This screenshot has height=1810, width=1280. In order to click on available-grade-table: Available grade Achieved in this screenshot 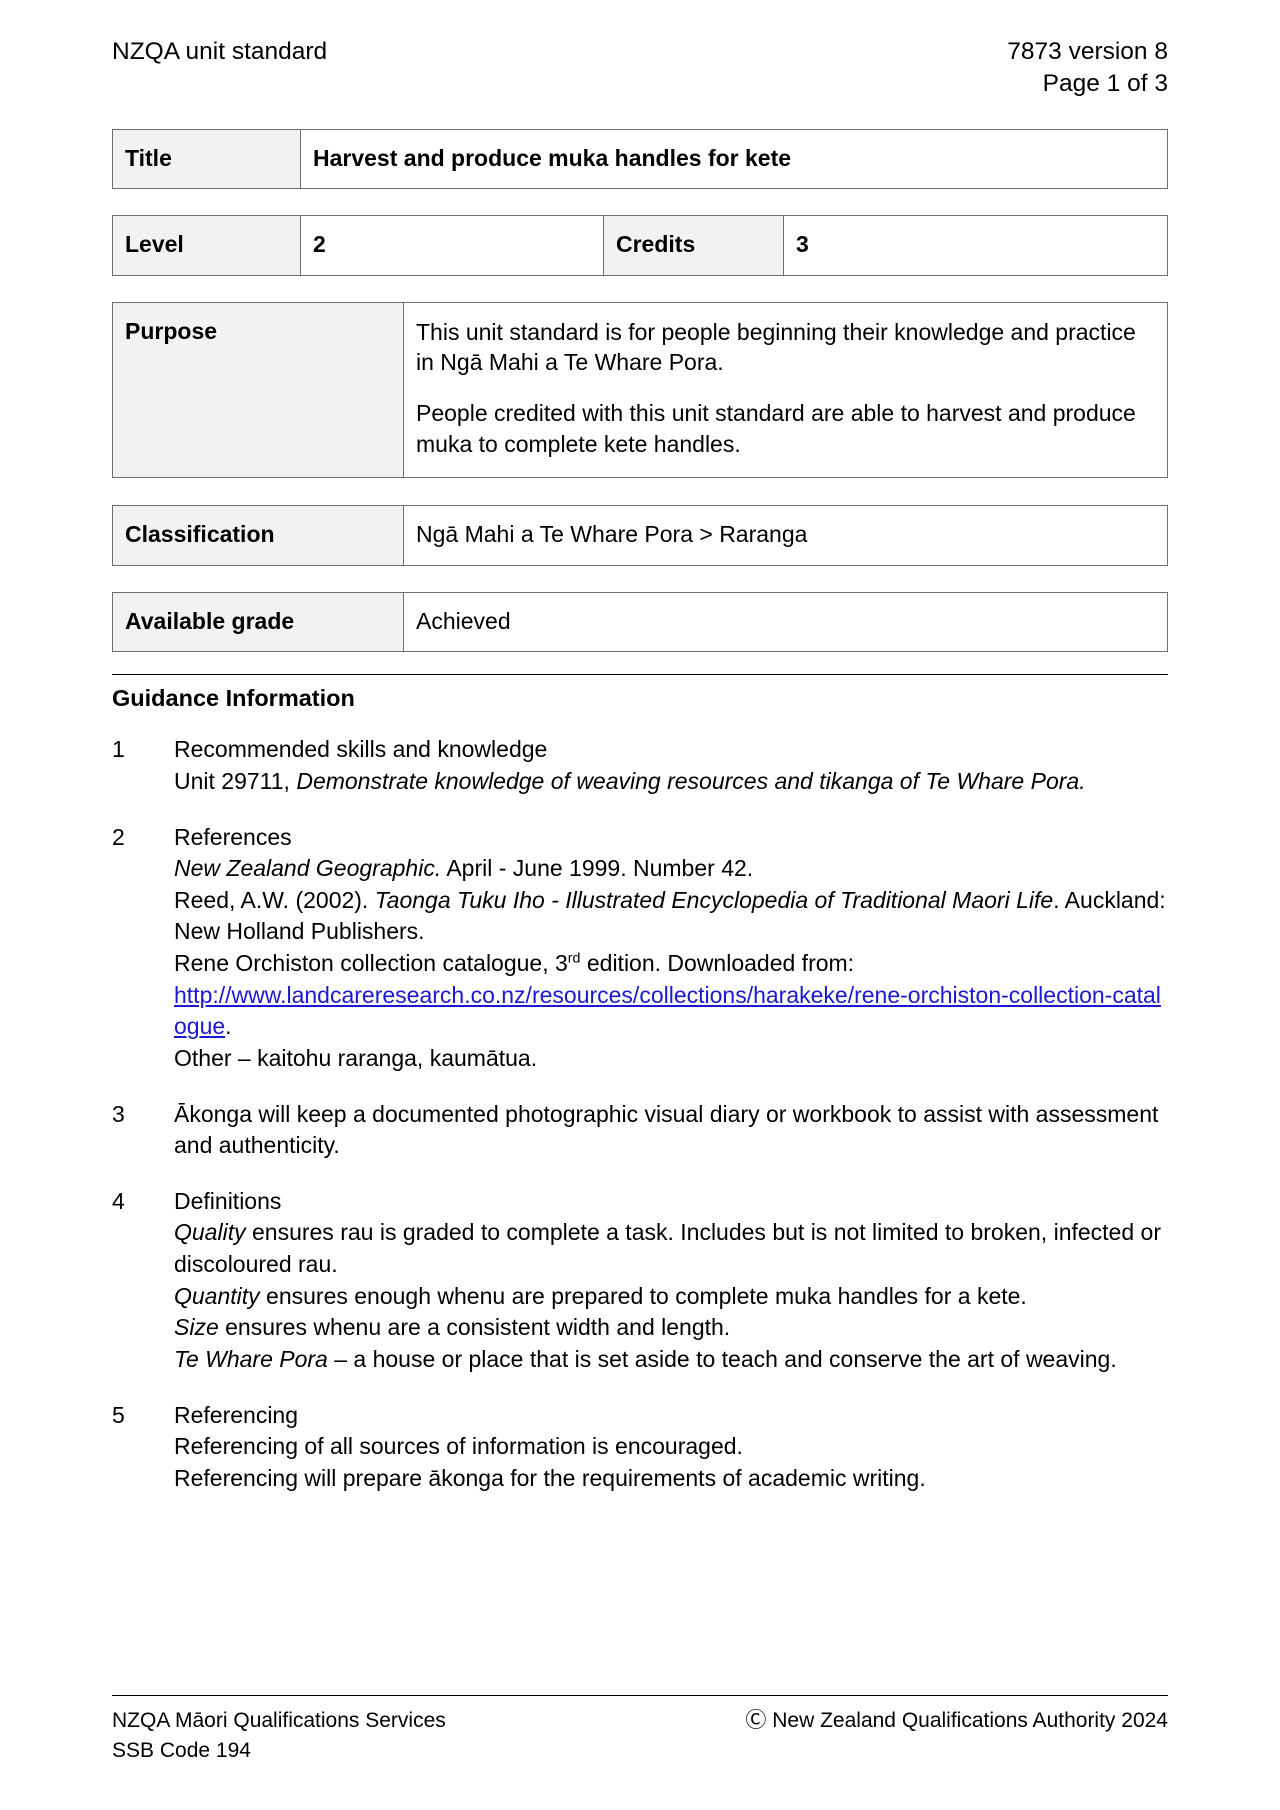, I will do `click(640, 622)`.